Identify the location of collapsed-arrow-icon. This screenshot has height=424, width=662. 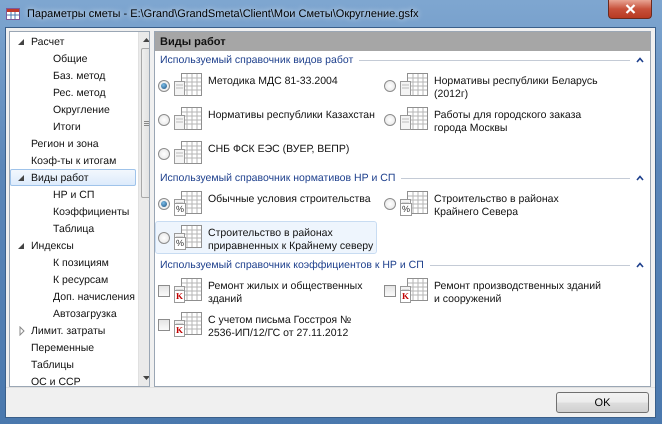
(22, 331).